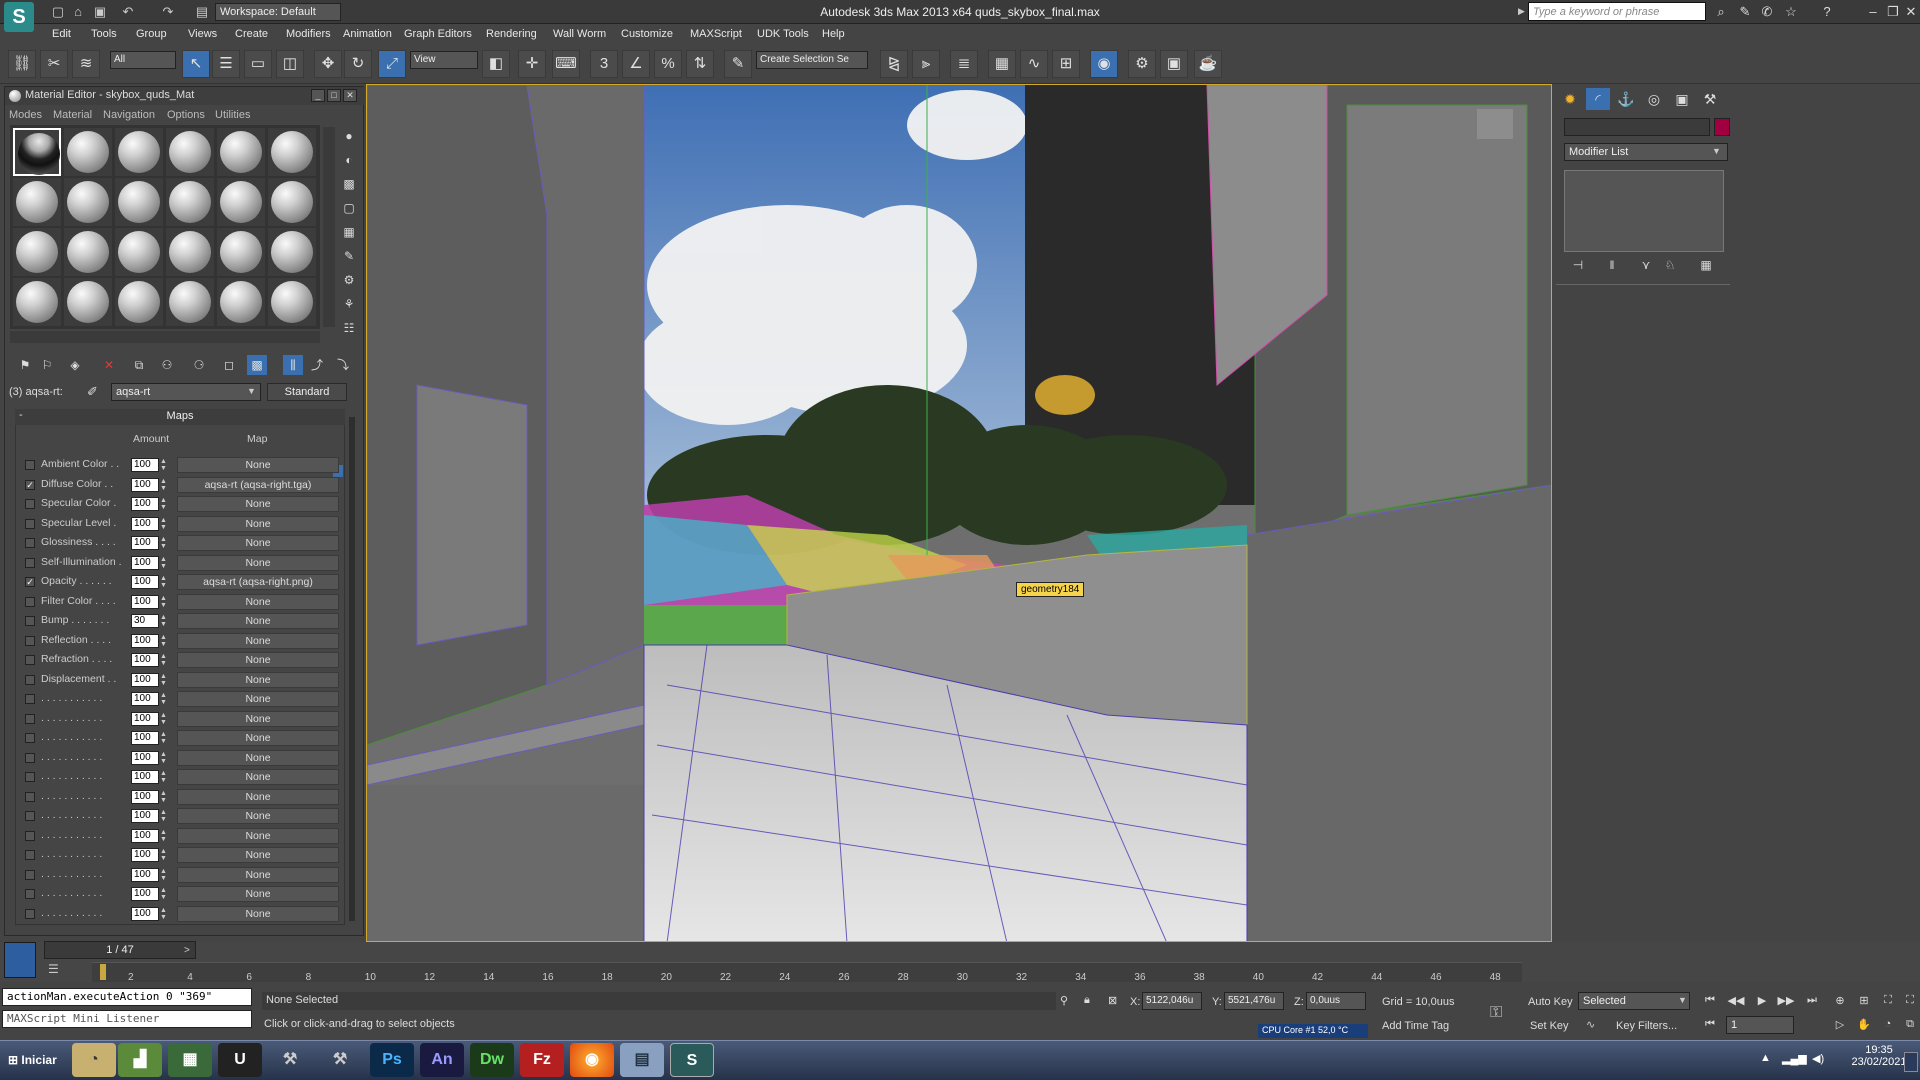  Describe the element at coordinates (349, 306) in the screenshot. I see `select-by-material-icon: ⚘` at that location.